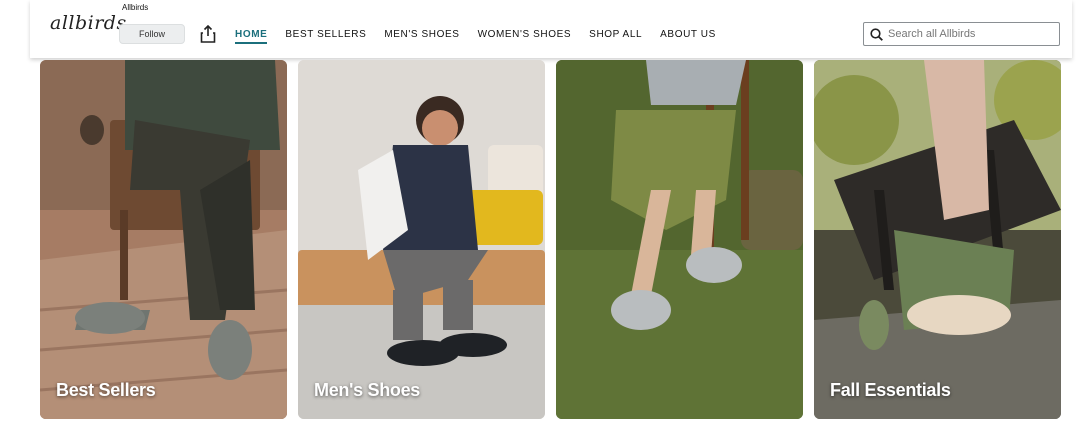 This screenshot has width=1080, height=425. What do you see at coordinates (615, 36) in the screenshot?
I see `nav-item-shop-all: SHOP ALL` at bounding box center [615, 36].